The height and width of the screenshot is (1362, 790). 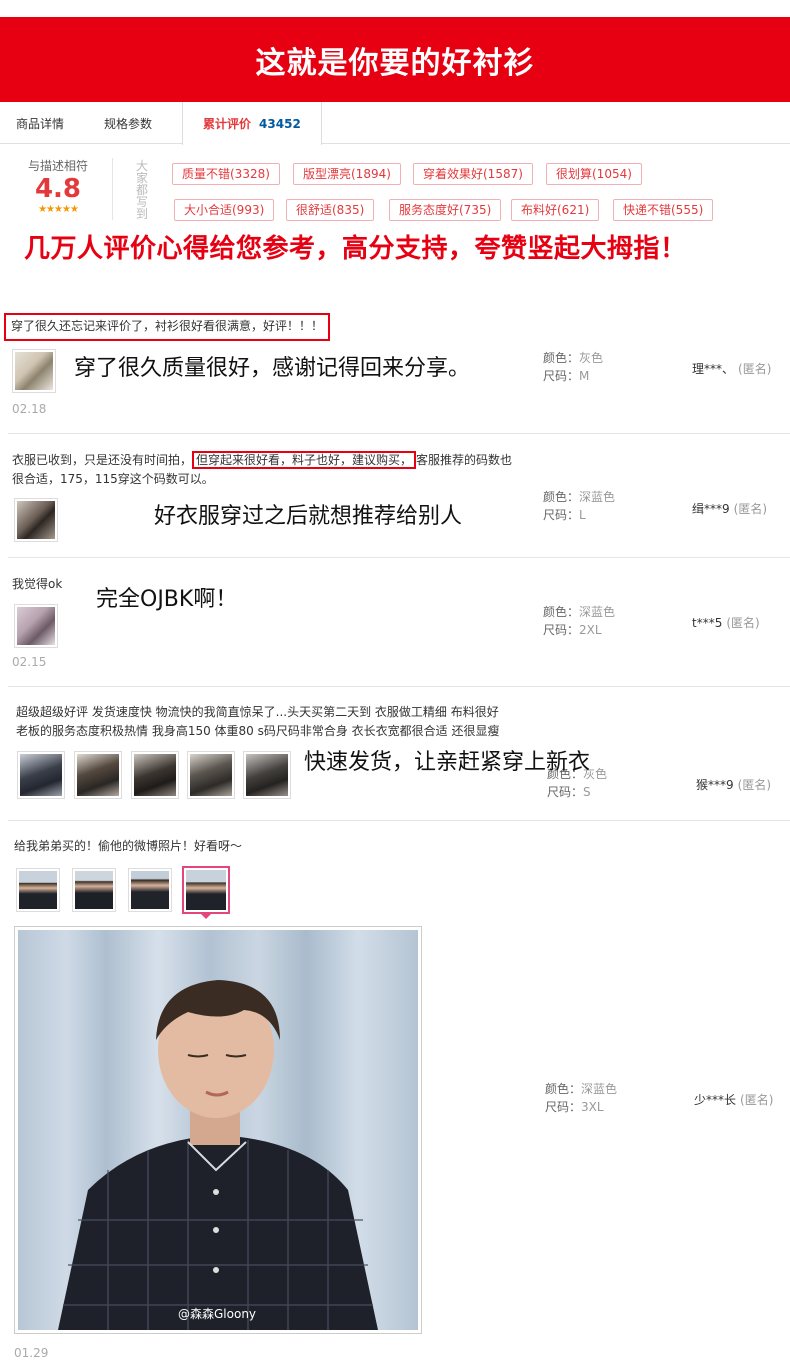 What do you see at coordinates (218, 1155) in the screenshot?
I see `portrait-illustration` at bounding box center [218, 1155].